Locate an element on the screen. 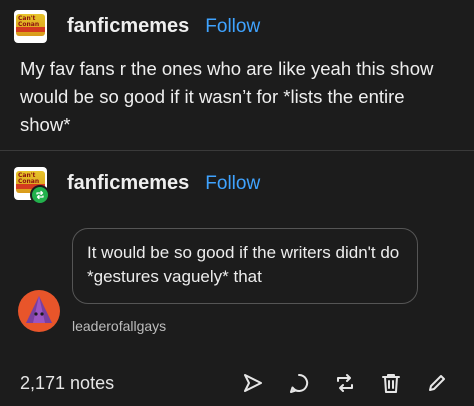 The height and width of the screenshot is (406, 474). reply-icon is located at coordinates (299, 383).